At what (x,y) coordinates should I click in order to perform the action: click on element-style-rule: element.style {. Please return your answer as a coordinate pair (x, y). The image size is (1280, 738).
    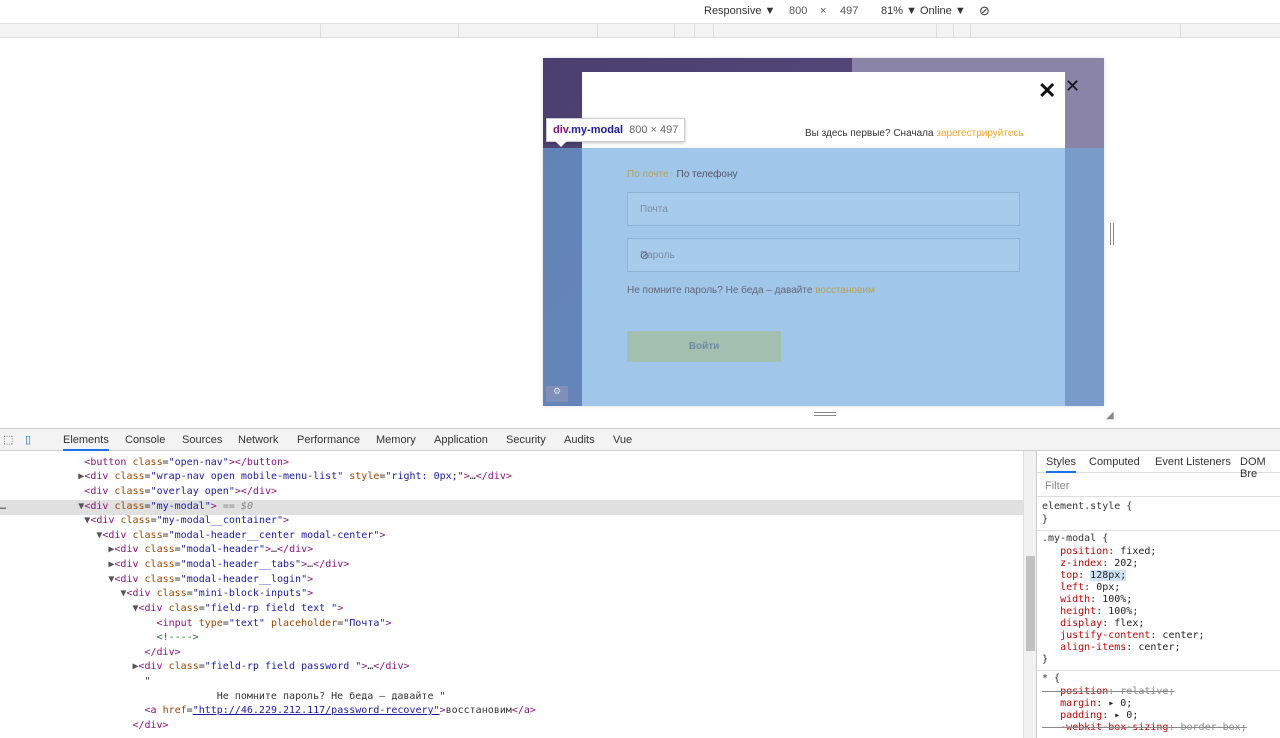
    Looking at the image, I should click on (1087, 506).